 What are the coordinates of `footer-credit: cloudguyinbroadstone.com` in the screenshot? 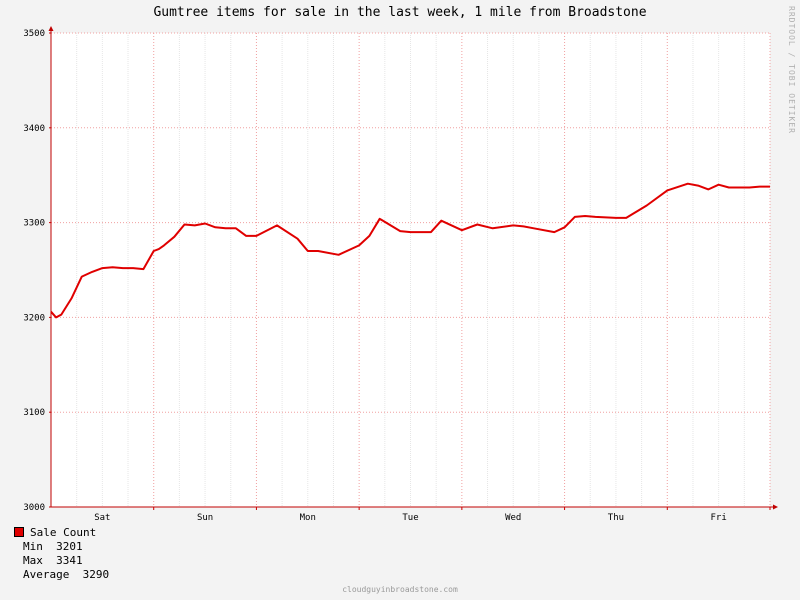 It's located at (400, 589).